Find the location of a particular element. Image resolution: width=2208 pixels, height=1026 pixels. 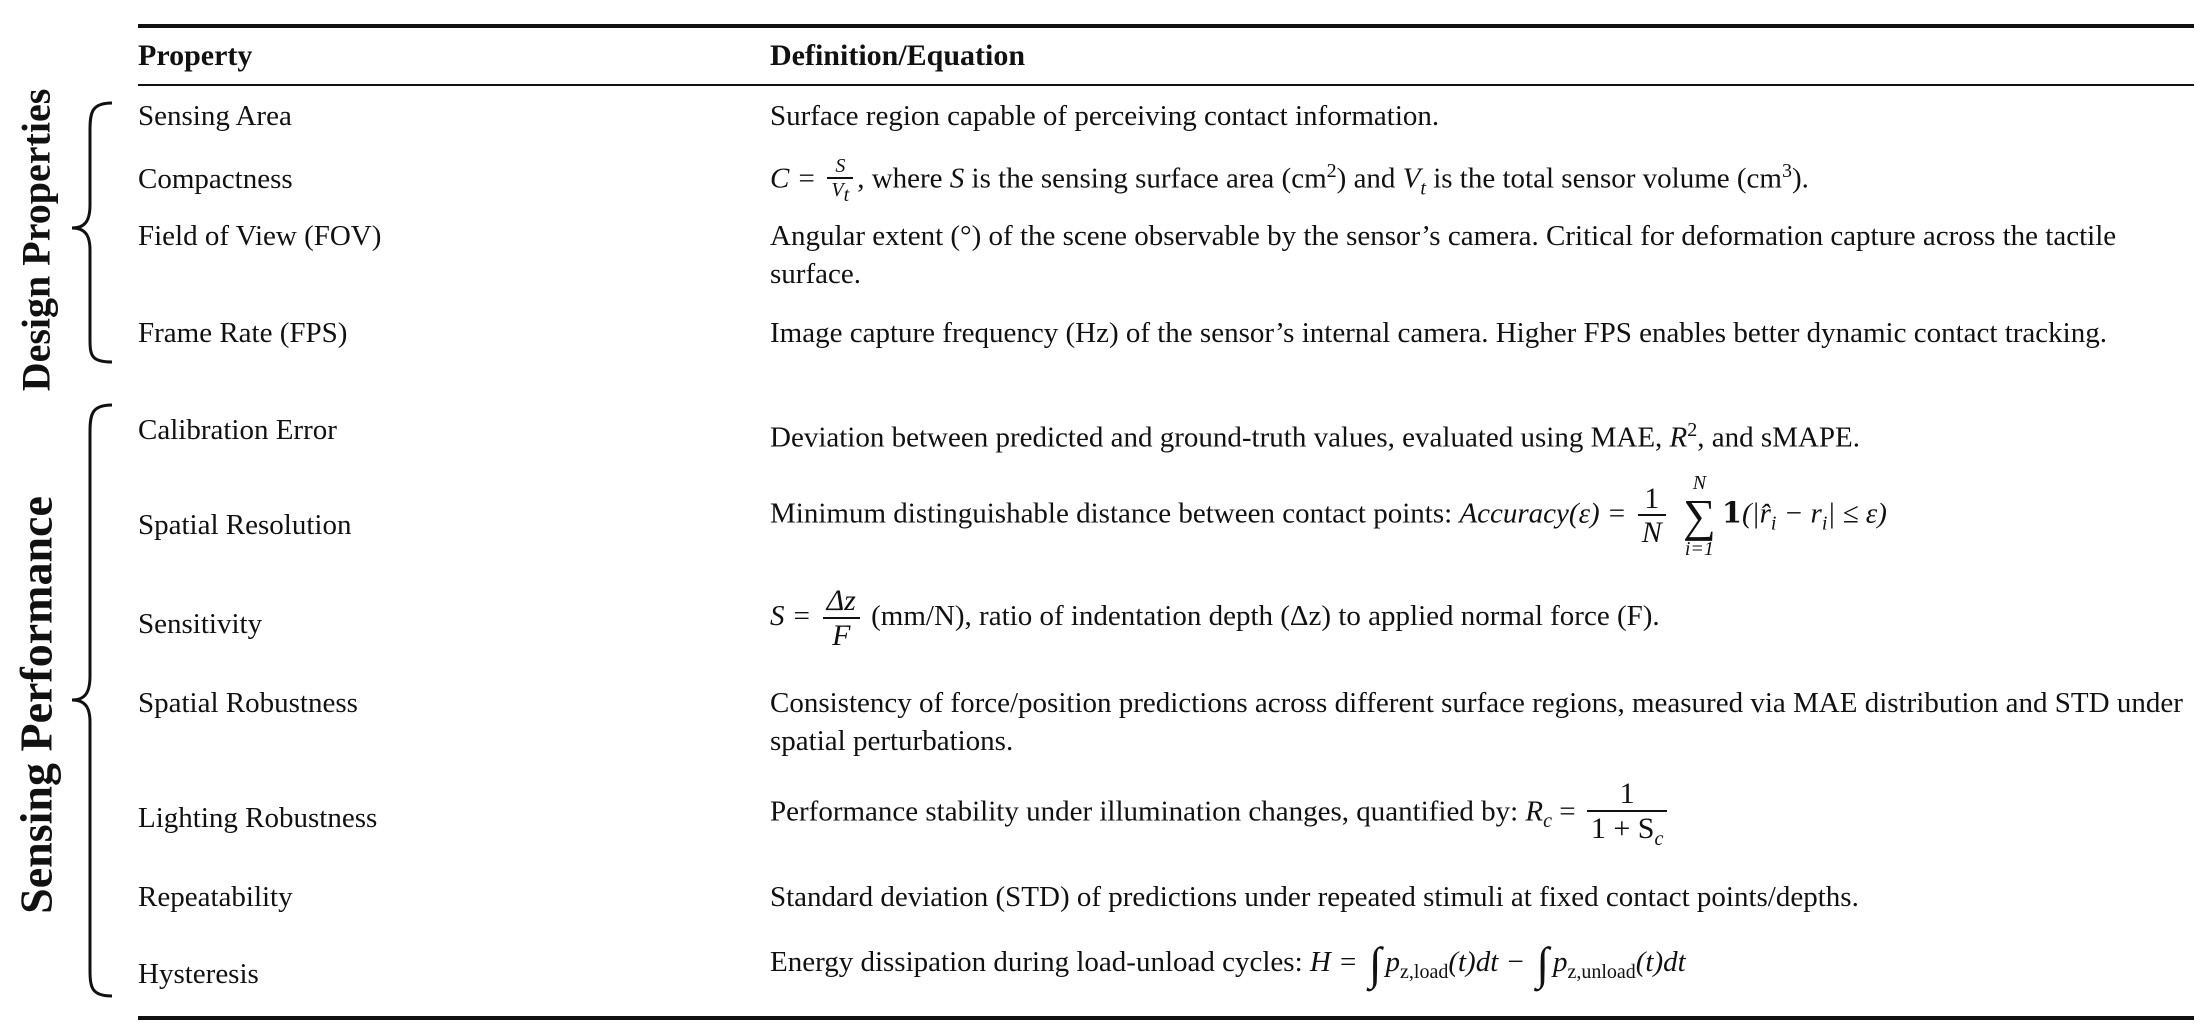

table-top-rule is located at coordinates (1166, 26).